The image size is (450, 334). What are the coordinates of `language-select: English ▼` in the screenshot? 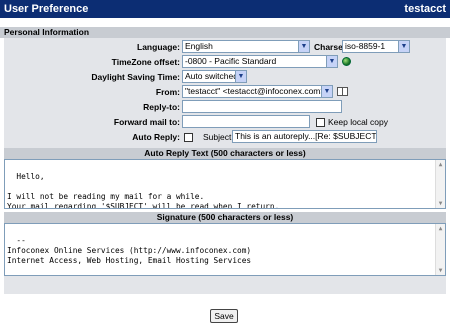 It's located at (246, 46).